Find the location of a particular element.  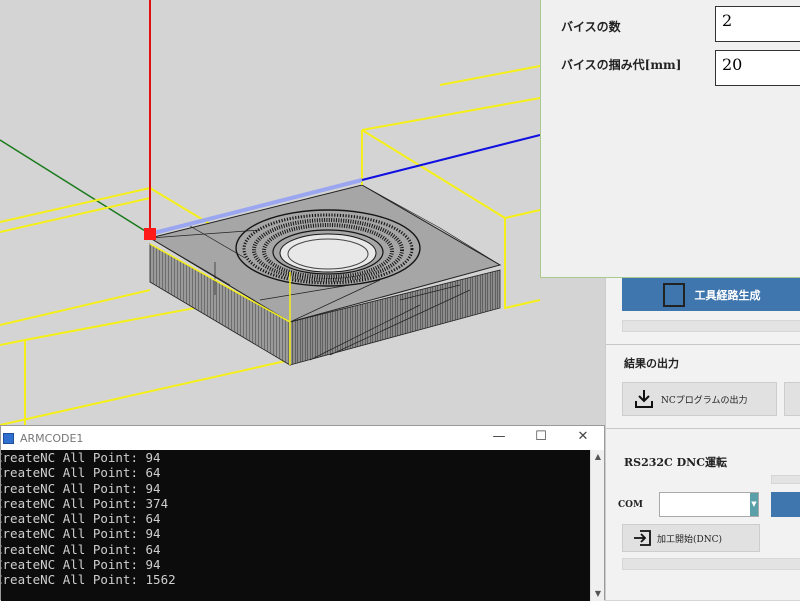

vise-grip-input: 20 is located at coordinates (757, 68).